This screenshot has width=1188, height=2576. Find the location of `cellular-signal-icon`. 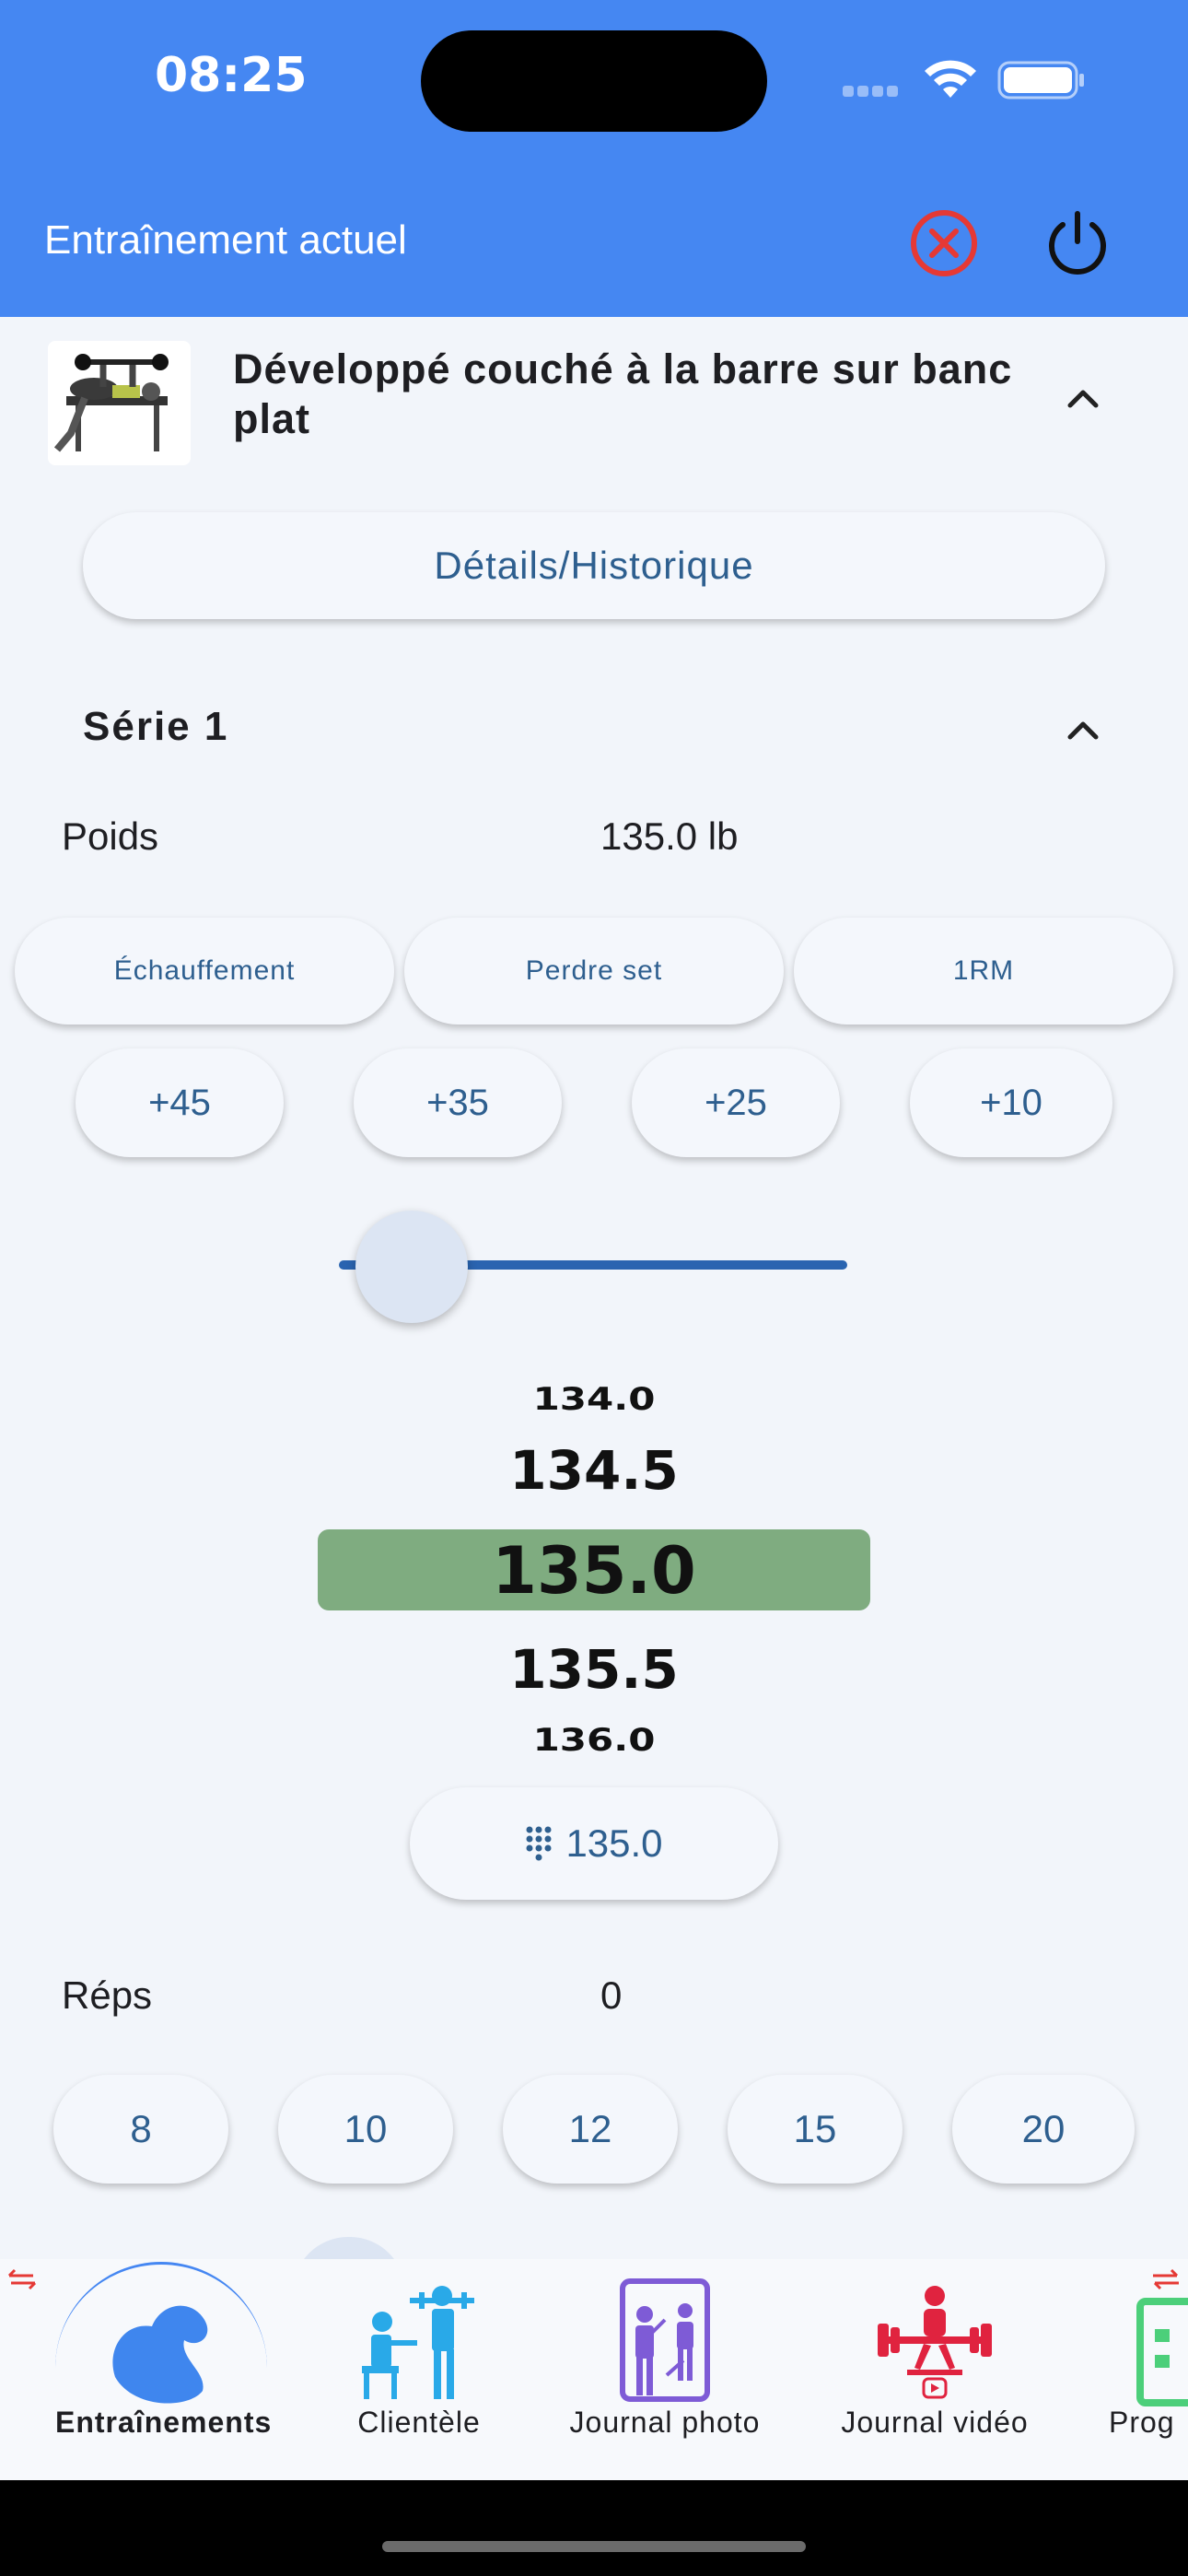

cellular-signal-icon is located at coordinates (875, 91).